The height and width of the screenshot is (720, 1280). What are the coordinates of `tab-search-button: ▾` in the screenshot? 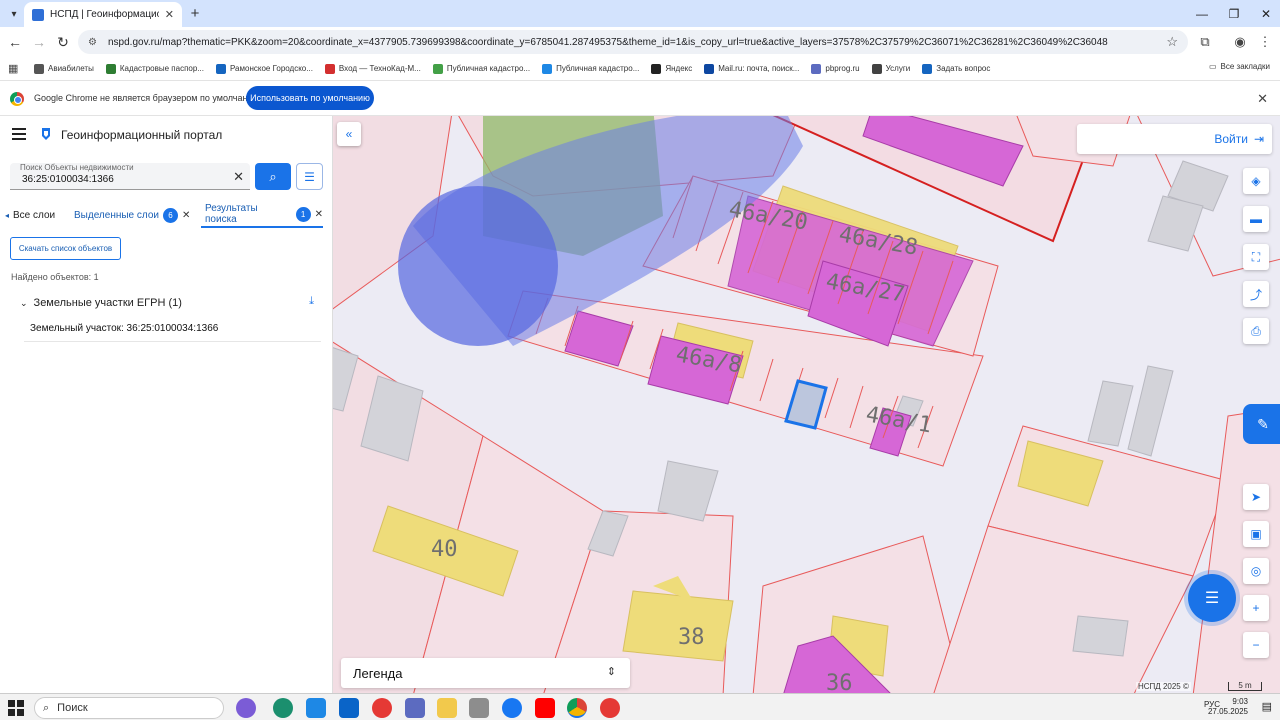 It's located at (14, 14).